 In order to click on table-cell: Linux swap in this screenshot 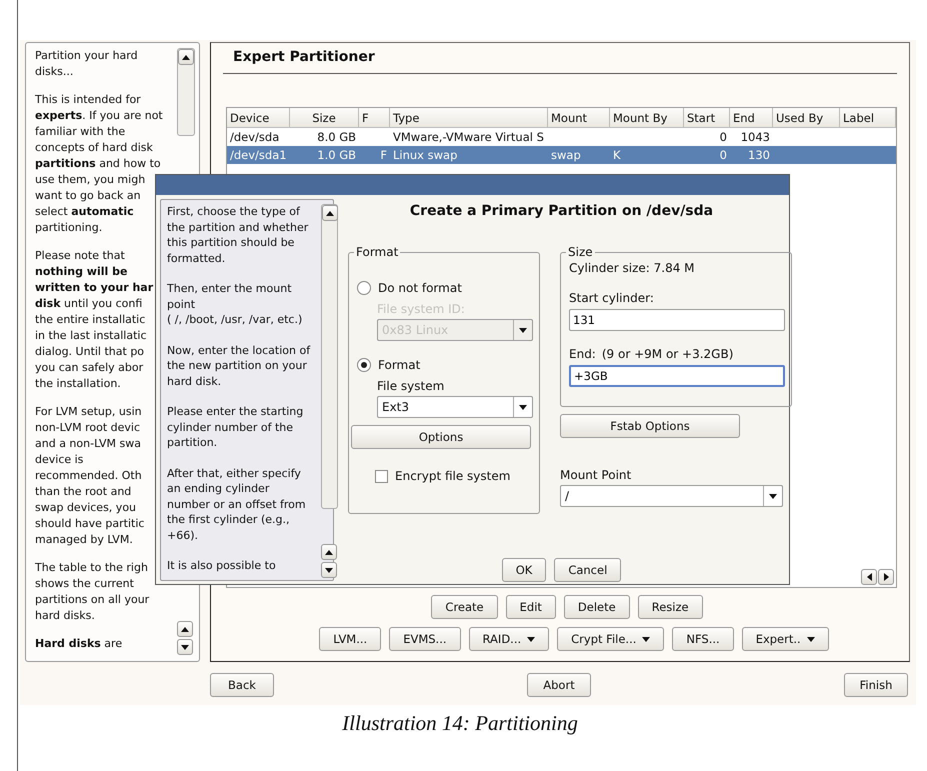, I will do `click(425, 155)`.